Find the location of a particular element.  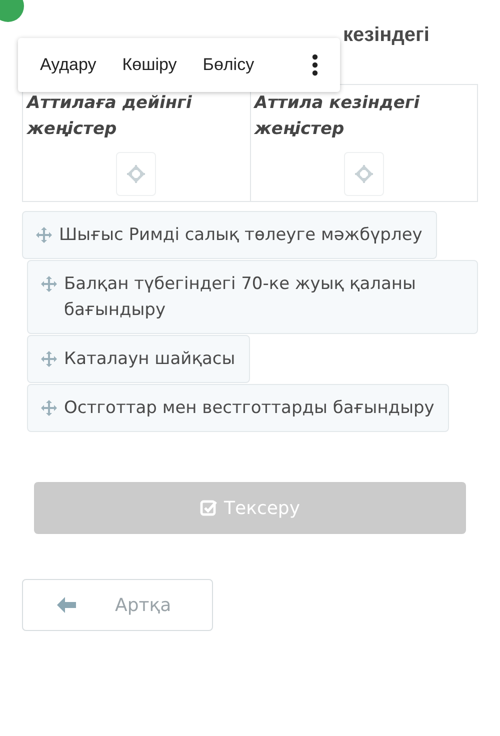

draggable-answer: Шығыс Римді салық төлеуге мәжбүрлеу is located at coordinates (230, 235).